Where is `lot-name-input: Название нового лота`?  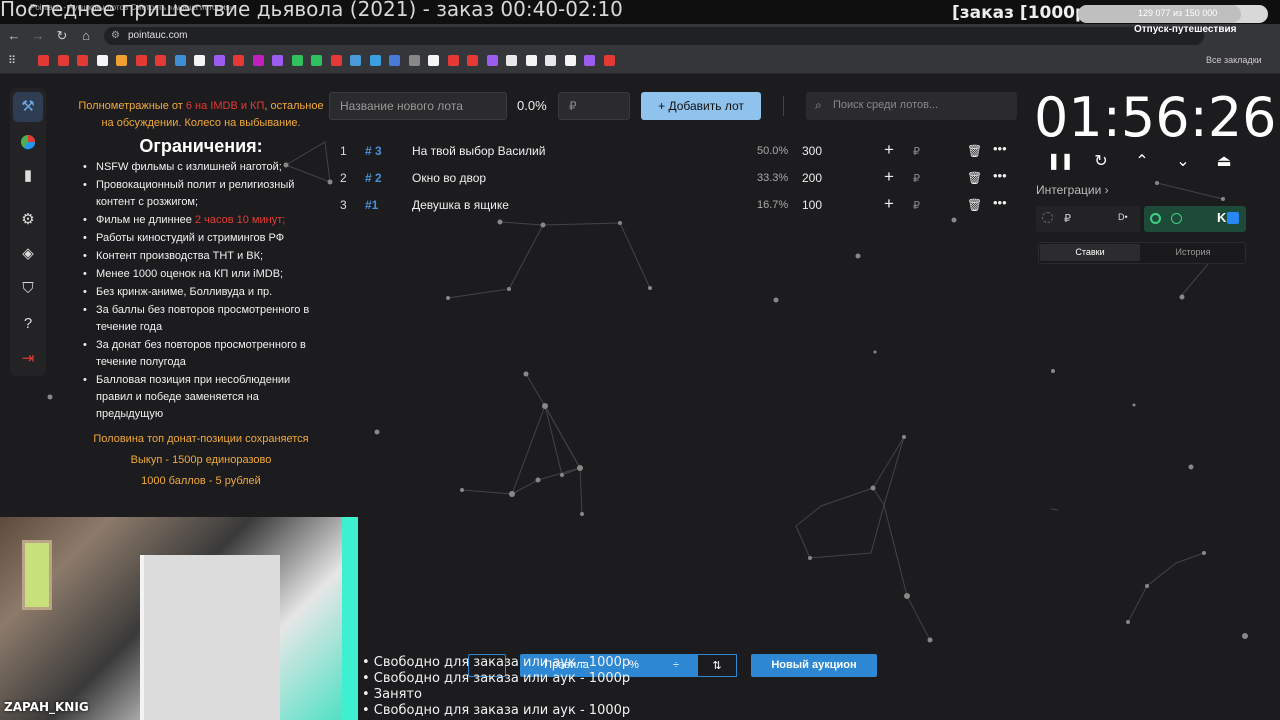
lot-name-input: Название нового лота is located at coordinates (418, 106).